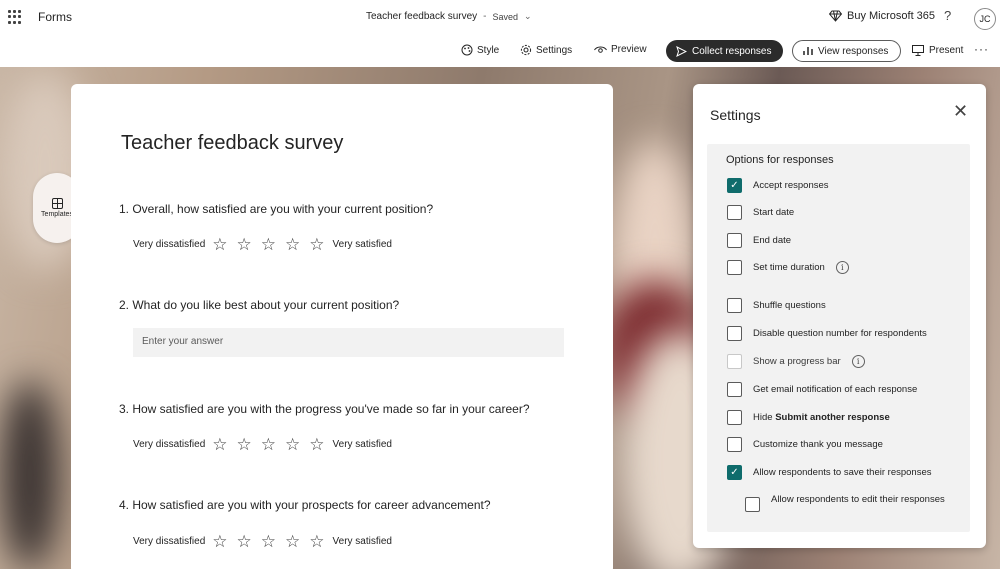 Image resolution: width=1000 pixels, height=569 pixels. What do you see at coordinates (981, 49) in the screenshot?
I see `more-options-icon: ···` at bounding box center [981, 49].